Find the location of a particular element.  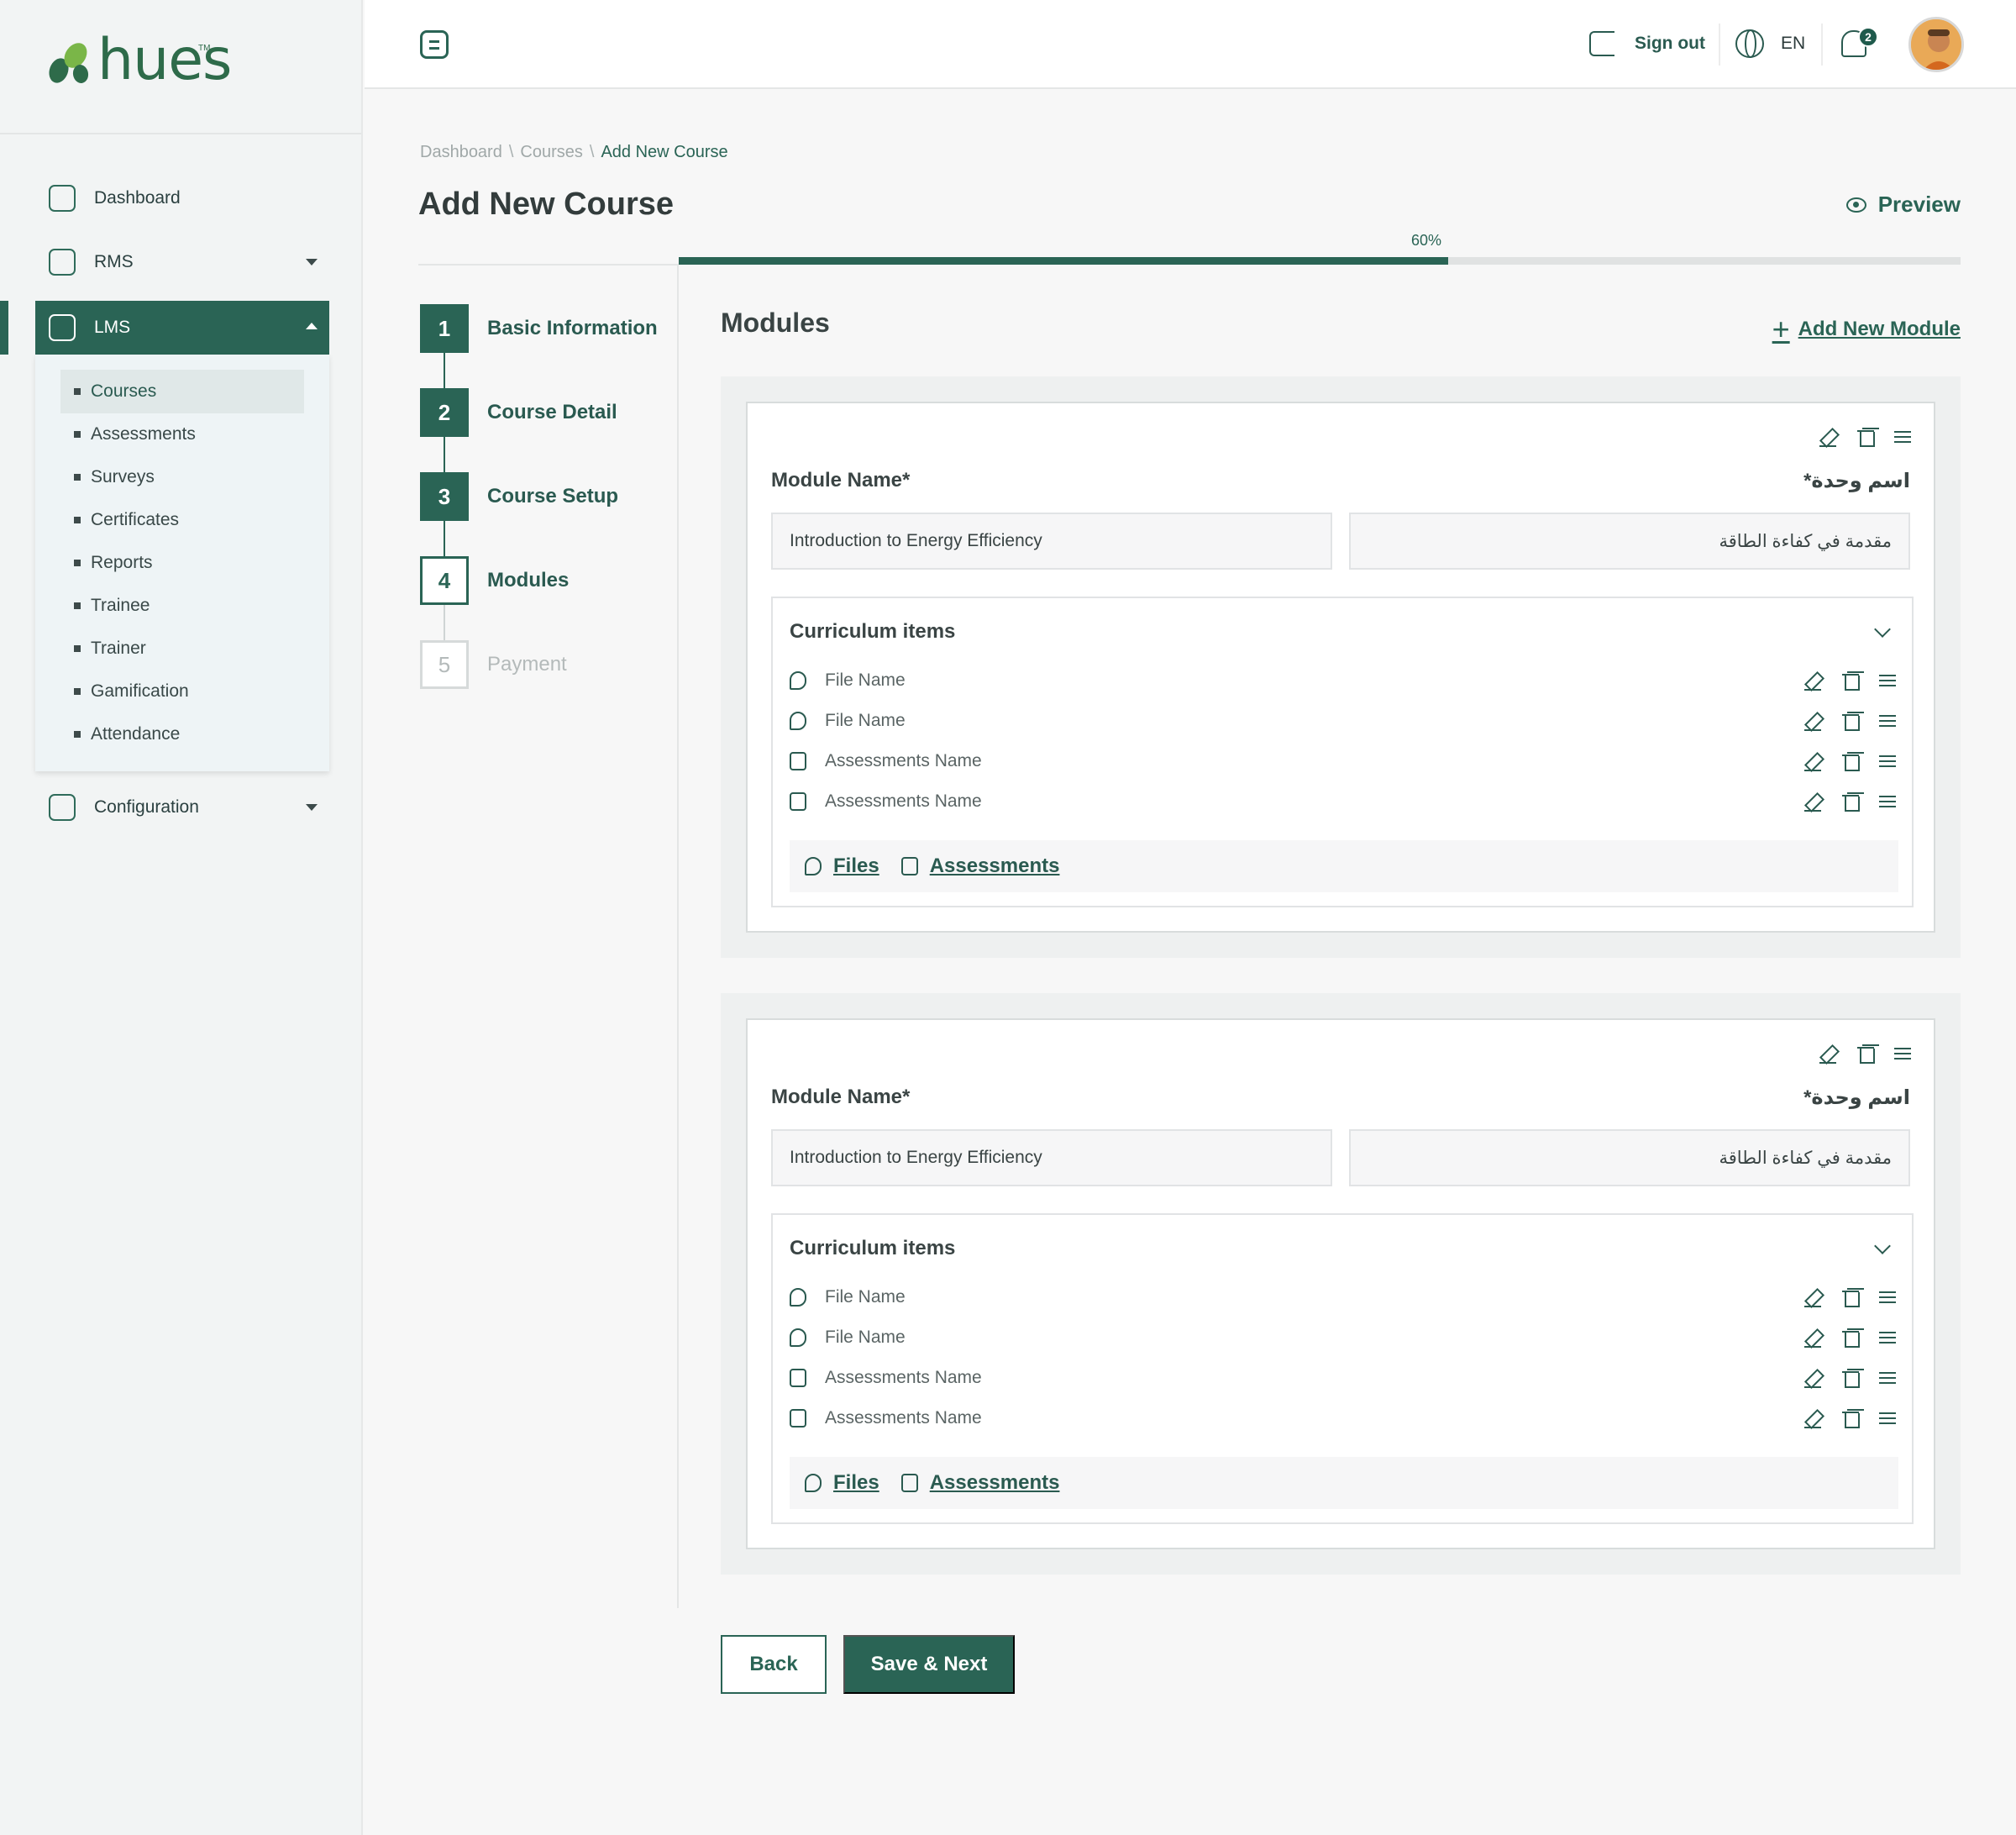

menu-toggle-icon is located at coordinates (434, 45).